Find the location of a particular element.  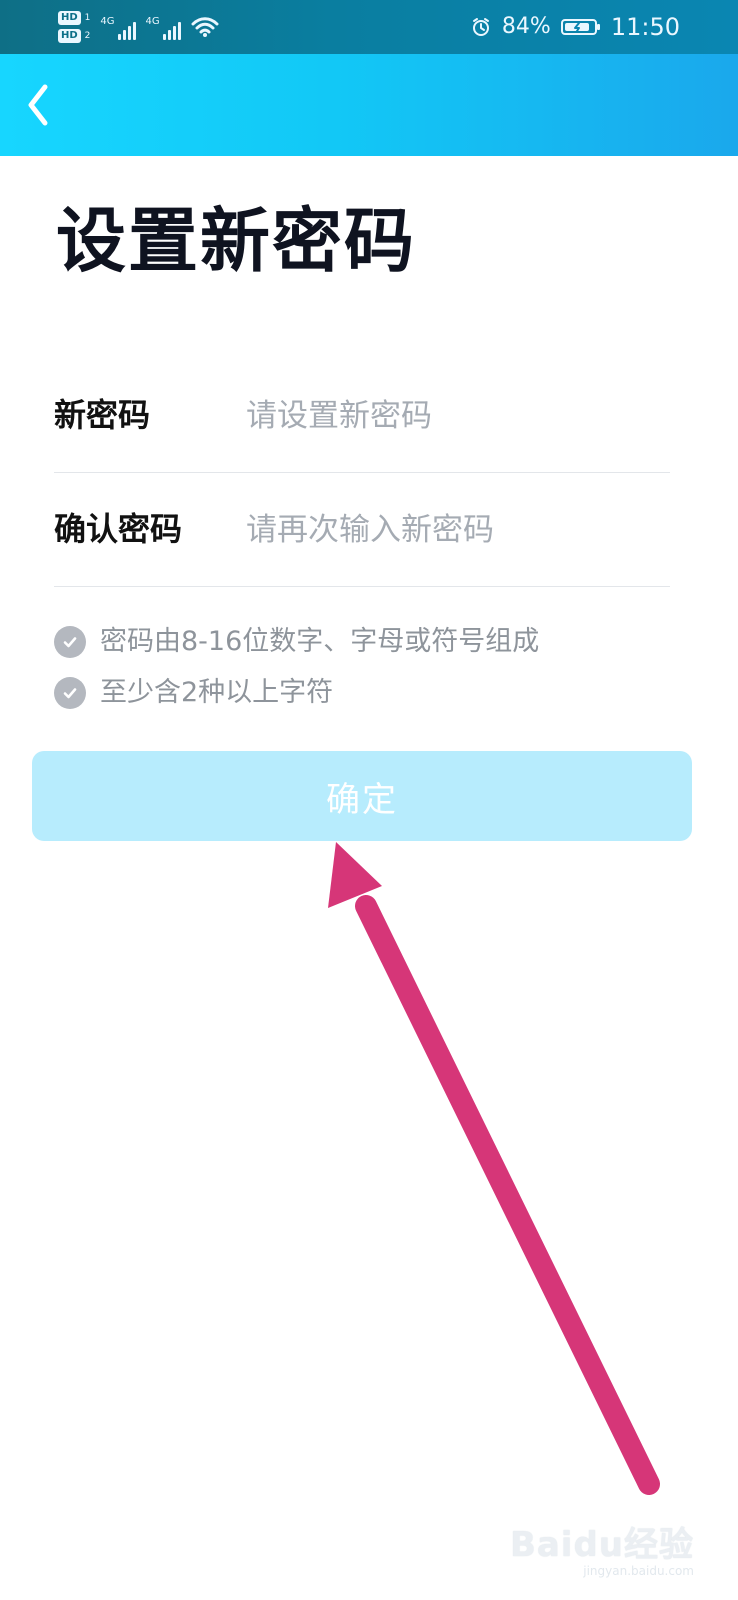

app-header is located at coordinates (369, 105).